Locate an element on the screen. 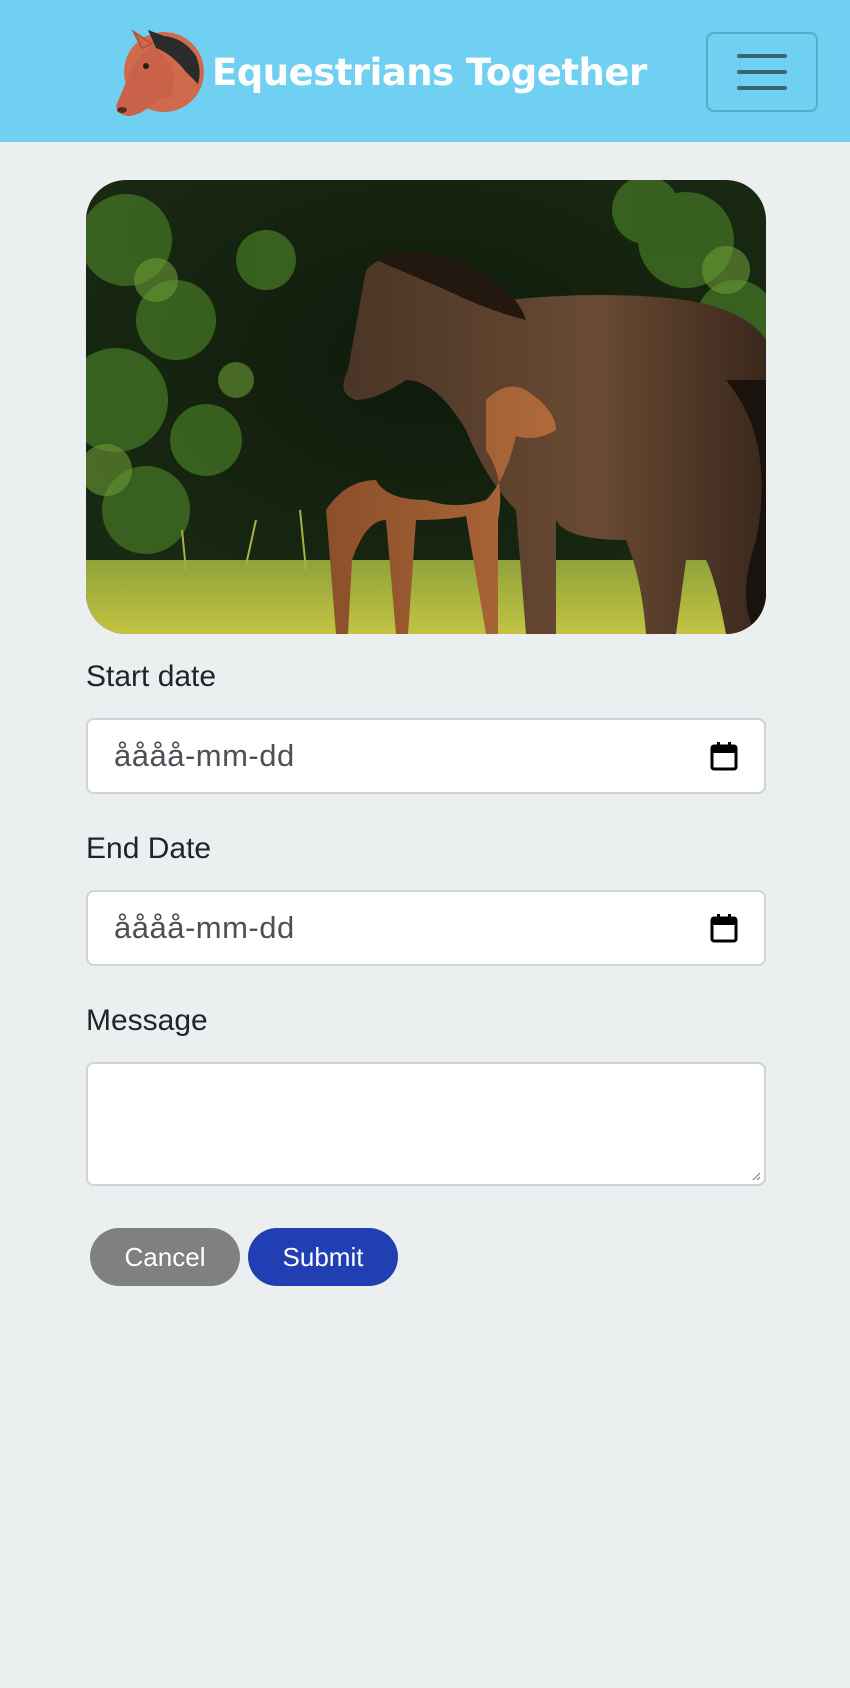  message-label: Message is located at coordinates (147, 1020).